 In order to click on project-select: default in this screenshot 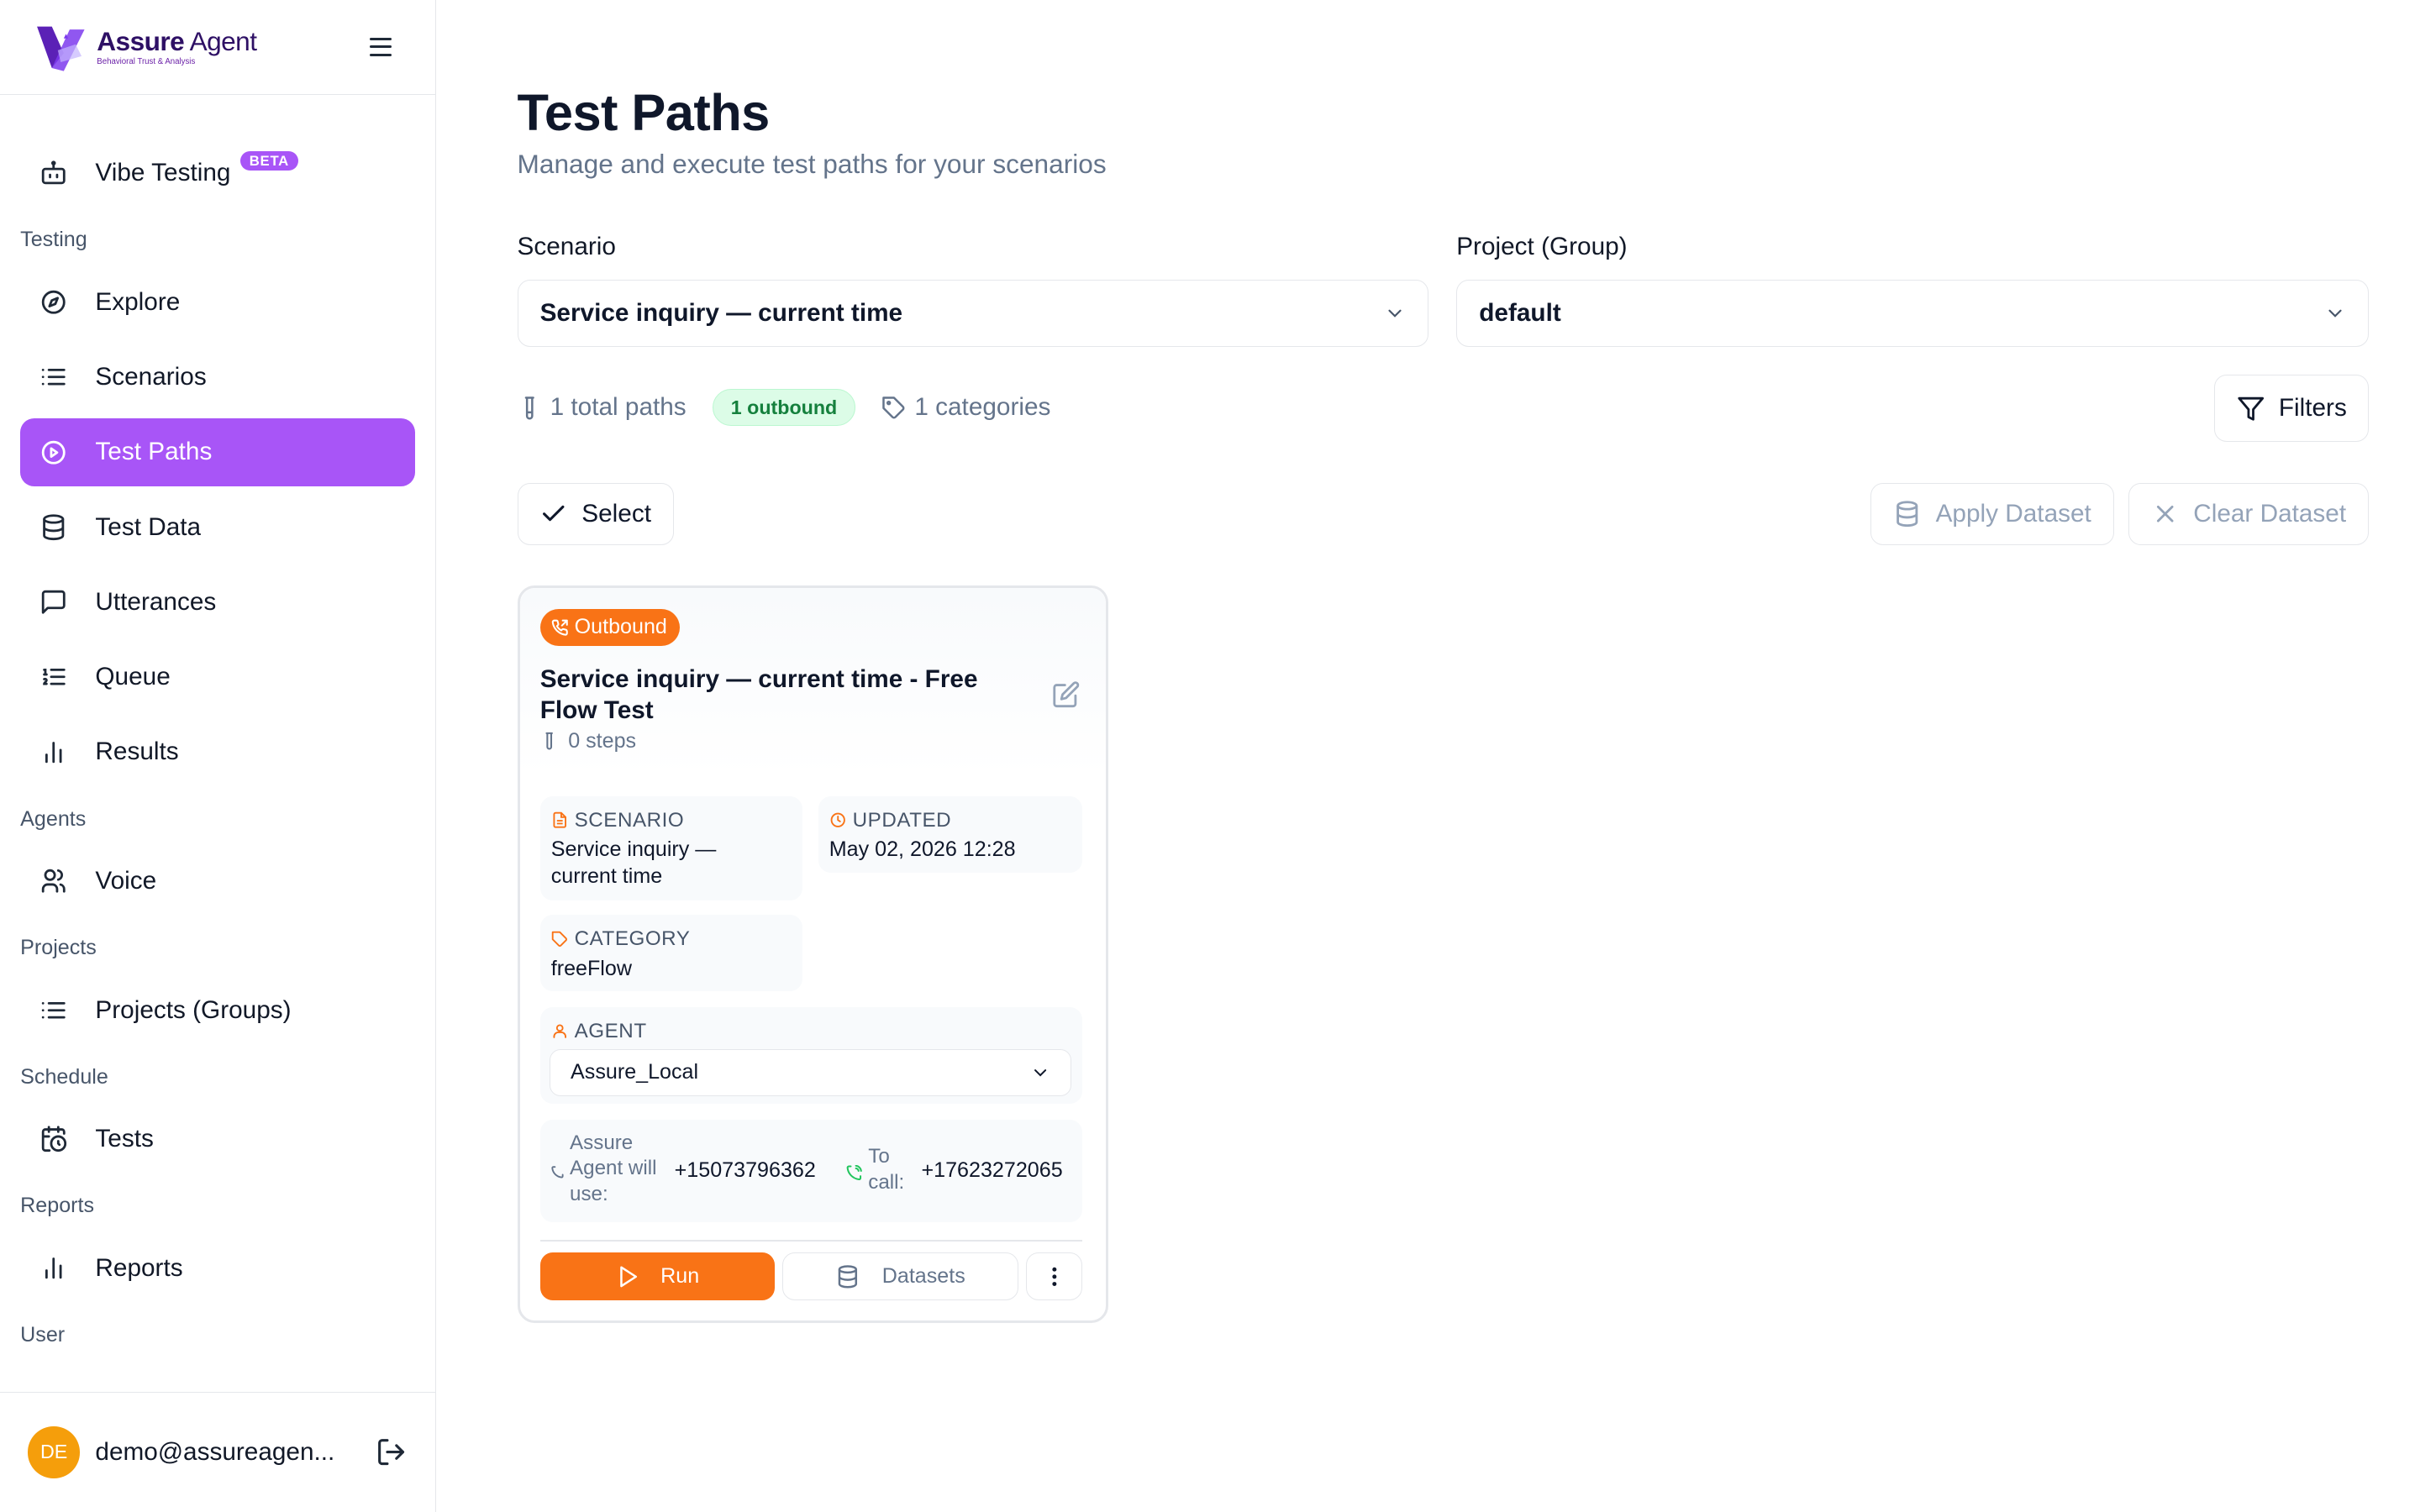, I will do `click(1913, 313)`.